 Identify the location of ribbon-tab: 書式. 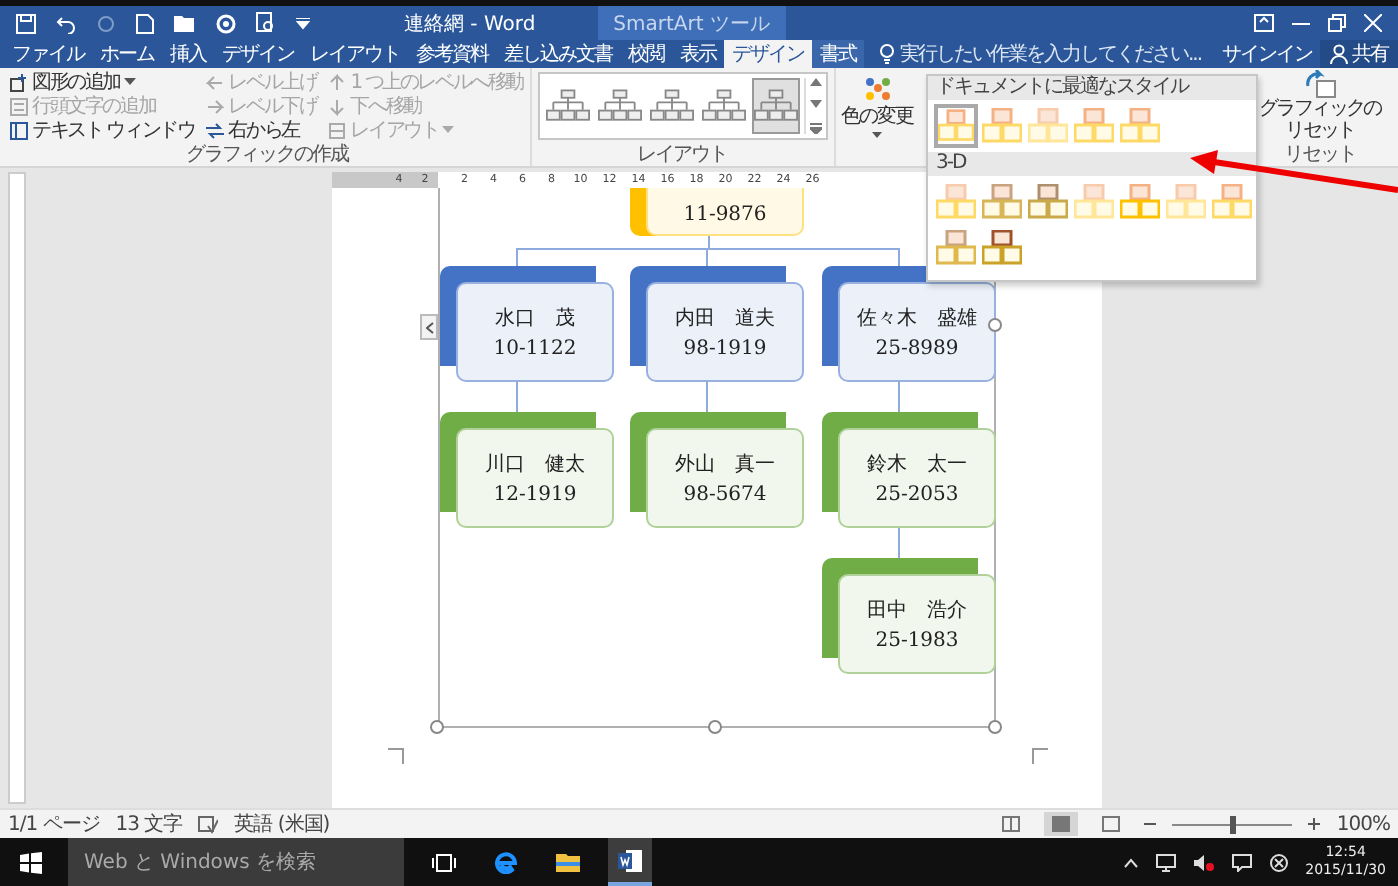
(838, 54).